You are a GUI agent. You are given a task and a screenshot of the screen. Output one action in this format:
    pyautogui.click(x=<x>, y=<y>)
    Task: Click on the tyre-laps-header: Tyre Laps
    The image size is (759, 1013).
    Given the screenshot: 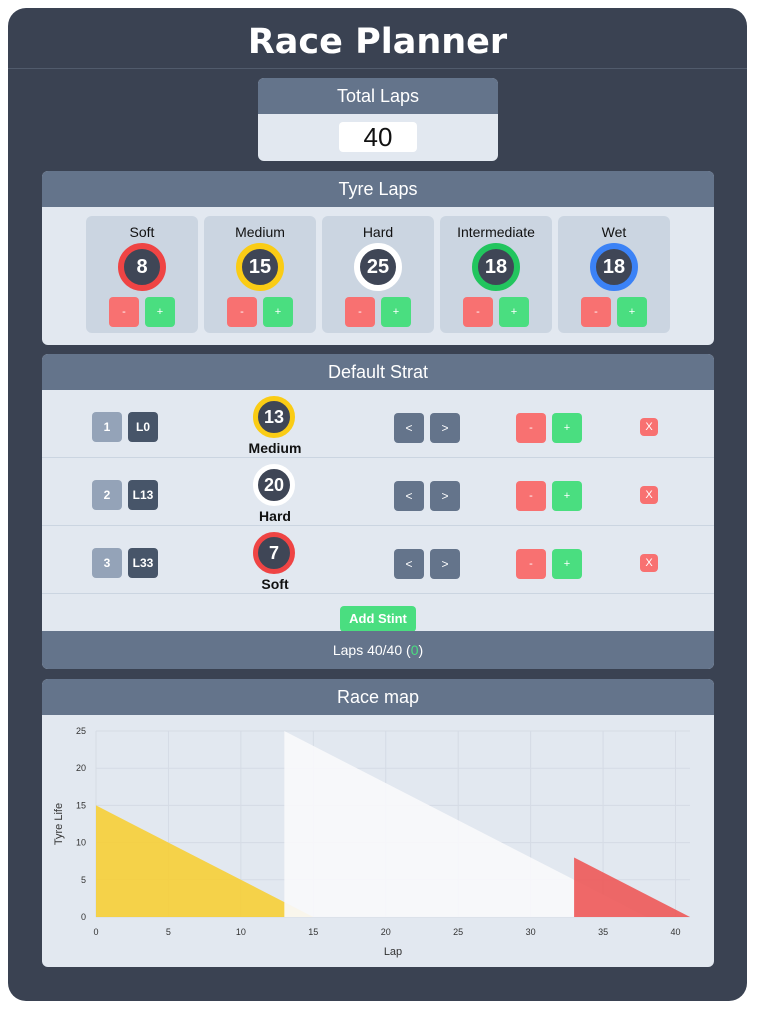 What is the action you would take?
    pyautogui.click(x=378, y=189)
    